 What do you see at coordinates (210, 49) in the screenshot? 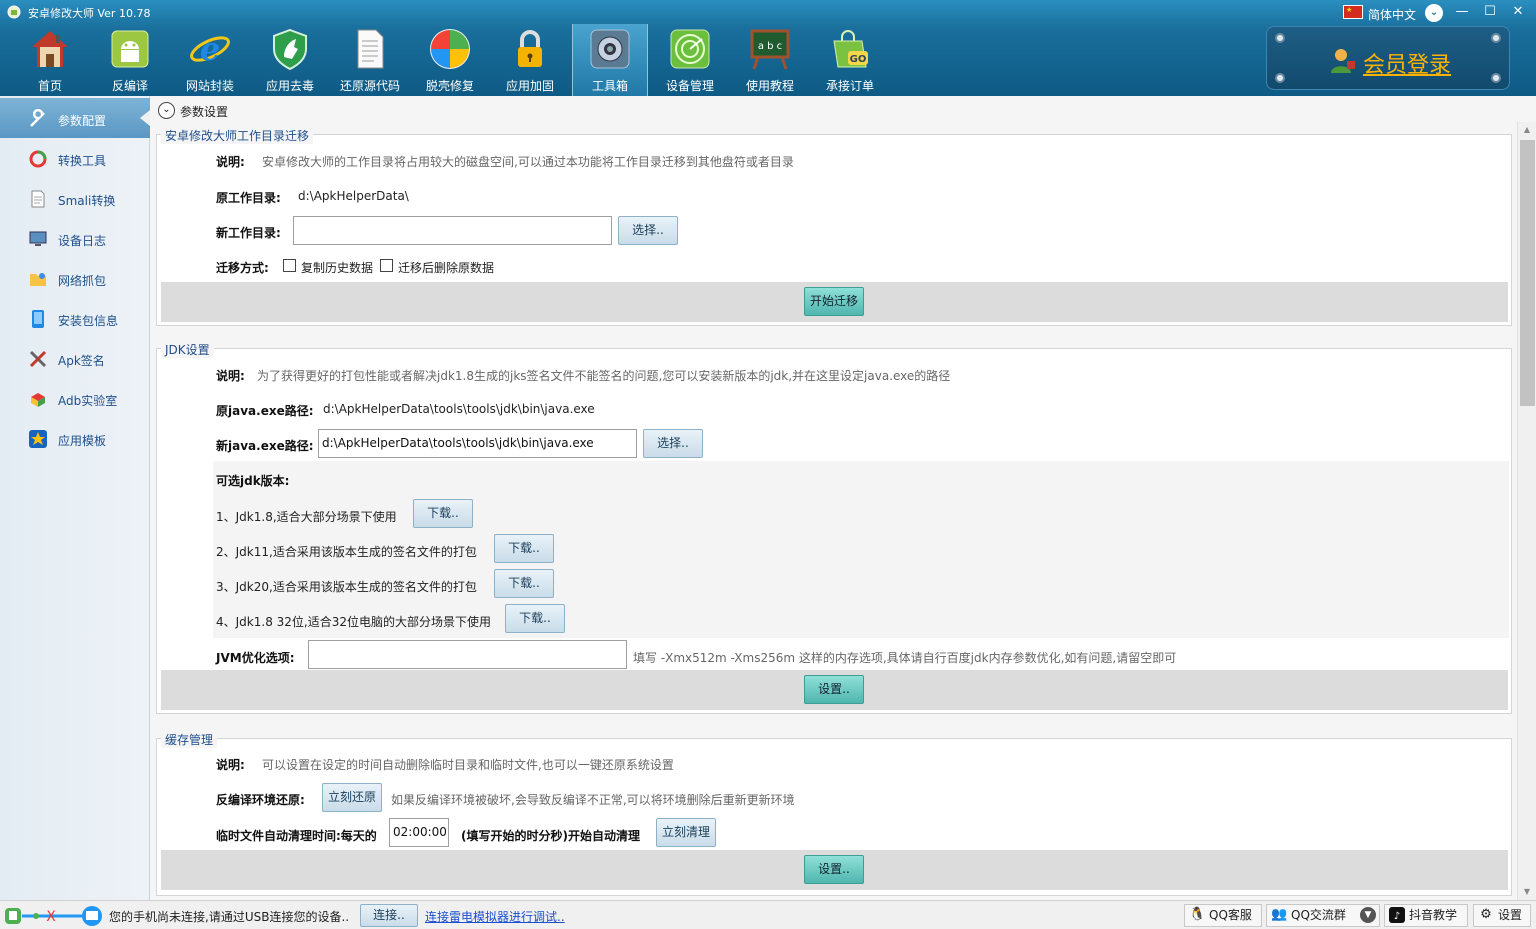
I see `svg-text: e` at bounding box center [210, 49].